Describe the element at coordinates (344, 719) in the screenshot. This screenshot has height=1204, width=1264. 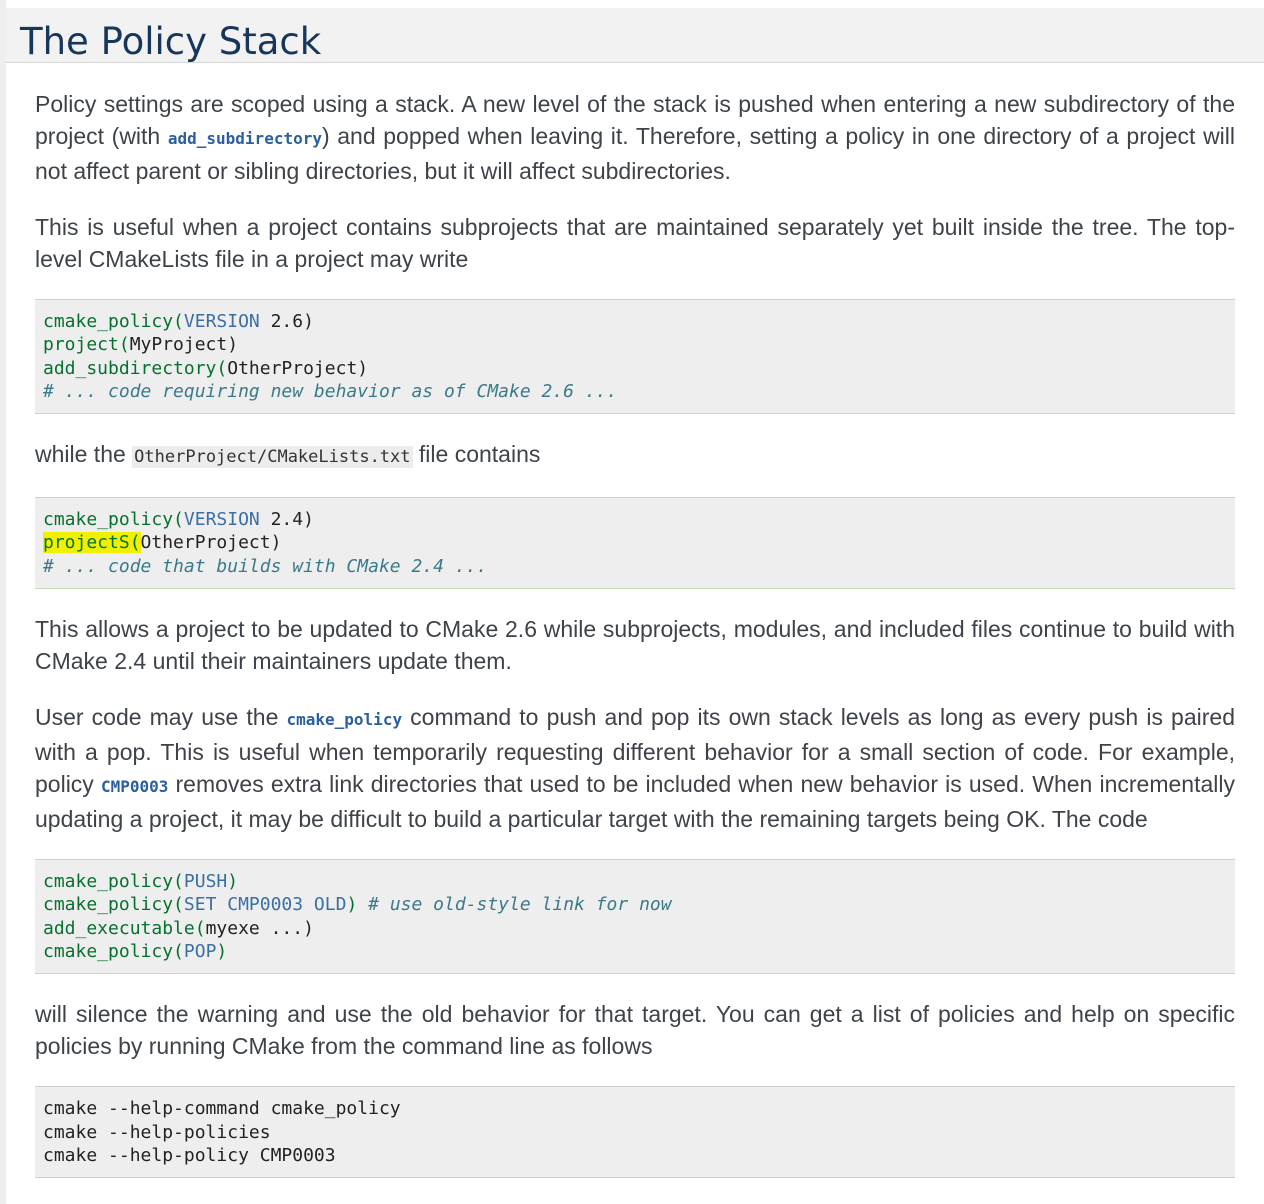
I see `link-cmake-policy: cmake_policy` at that location.